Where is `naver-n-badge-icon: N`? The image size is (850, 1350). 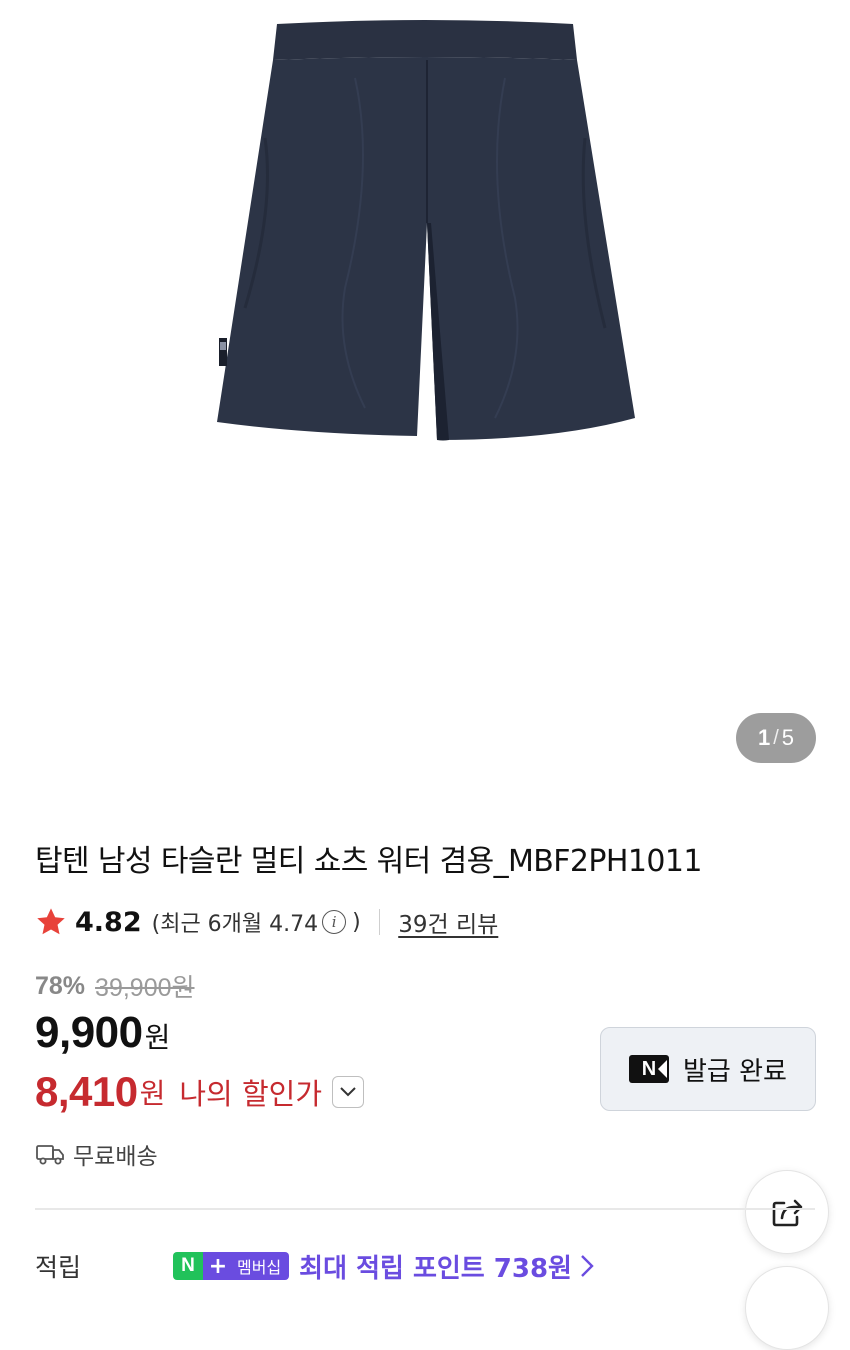
naver-n-badge-icon: N is located at coordinates (649, 1069).